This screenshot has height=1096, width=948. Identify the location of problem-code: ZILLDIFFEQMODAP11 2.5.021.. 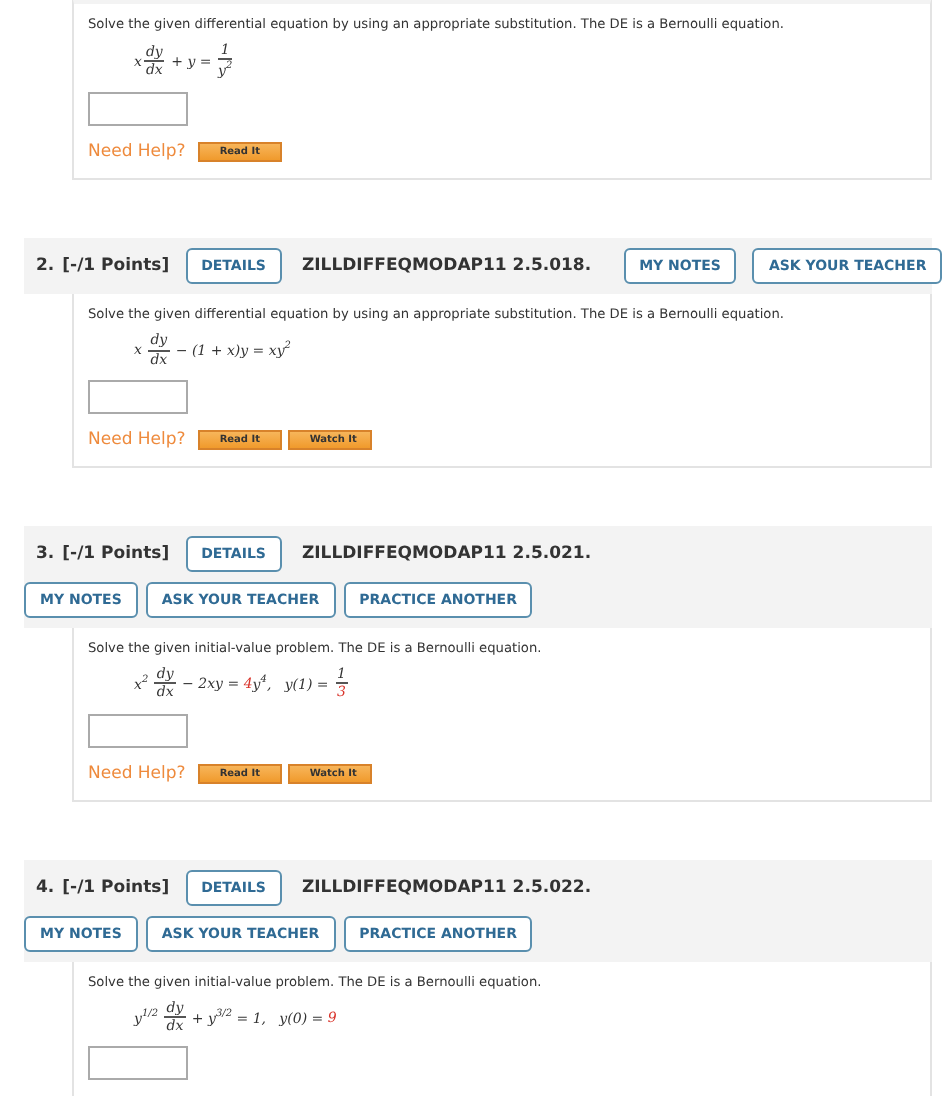
(446, 553).